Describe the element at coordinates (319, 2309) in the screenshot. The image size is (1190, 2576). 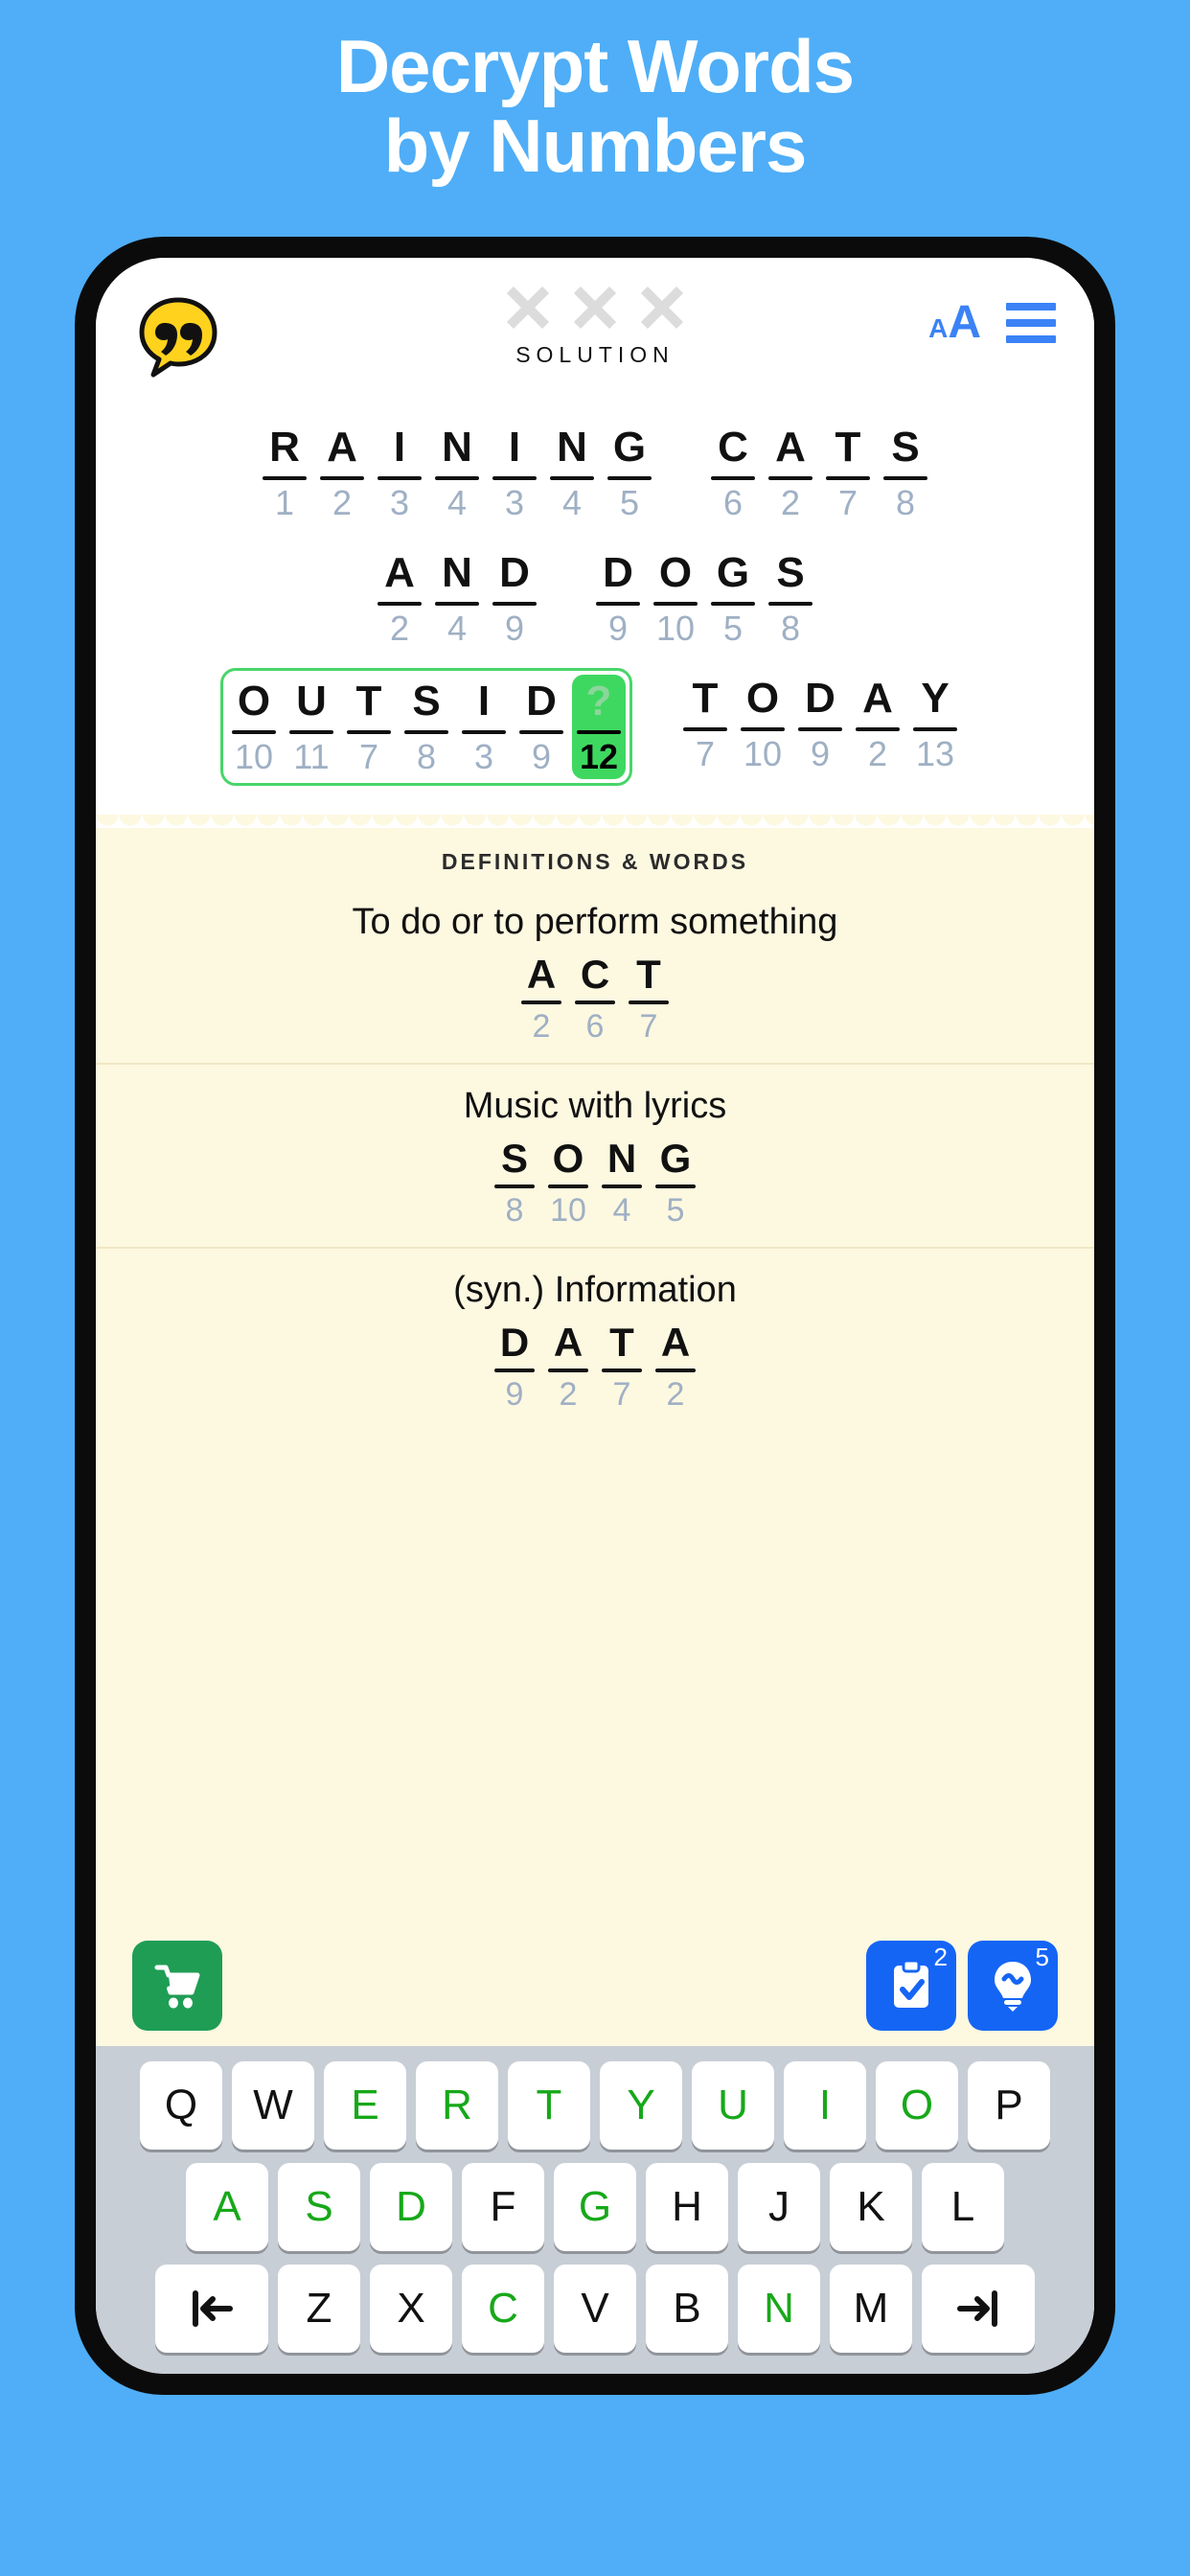
I see `key-Z: Z` at that location.